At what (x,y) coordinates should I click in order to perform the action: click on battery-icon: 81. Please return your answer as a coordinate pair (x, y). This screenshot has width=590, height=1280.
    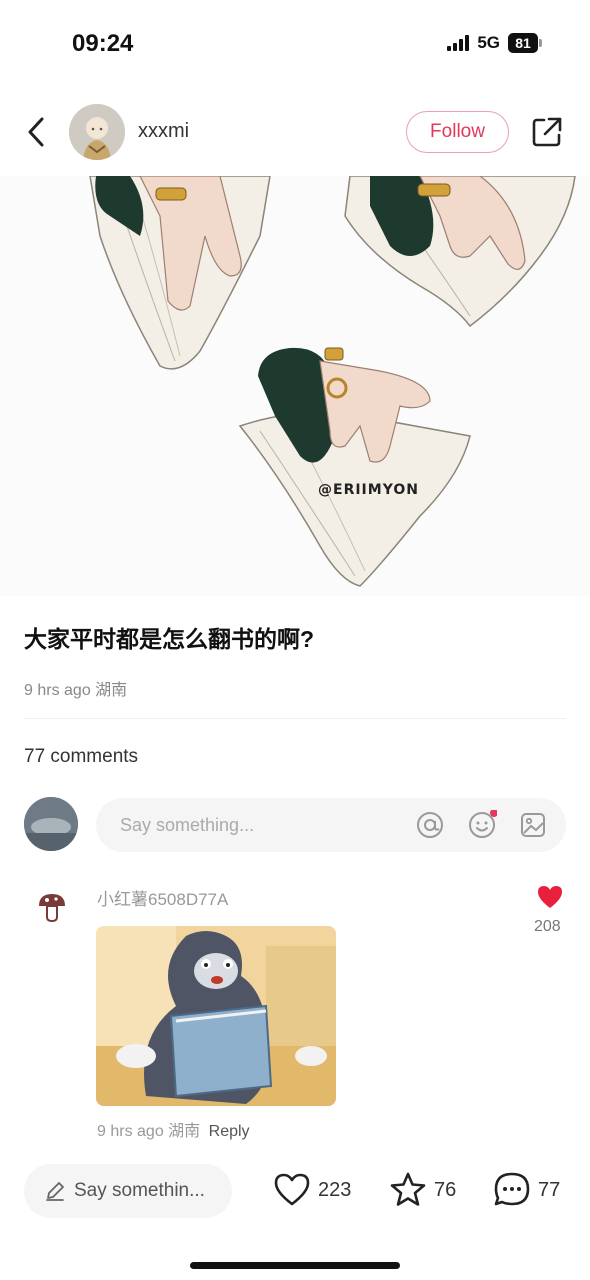
    Looking at the image, I should click on (525, 43).